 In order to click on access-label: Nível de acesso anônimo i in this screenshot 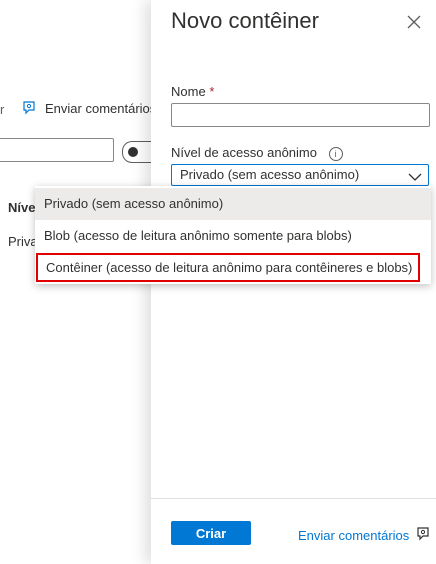, I will do `click(257, 153)`.